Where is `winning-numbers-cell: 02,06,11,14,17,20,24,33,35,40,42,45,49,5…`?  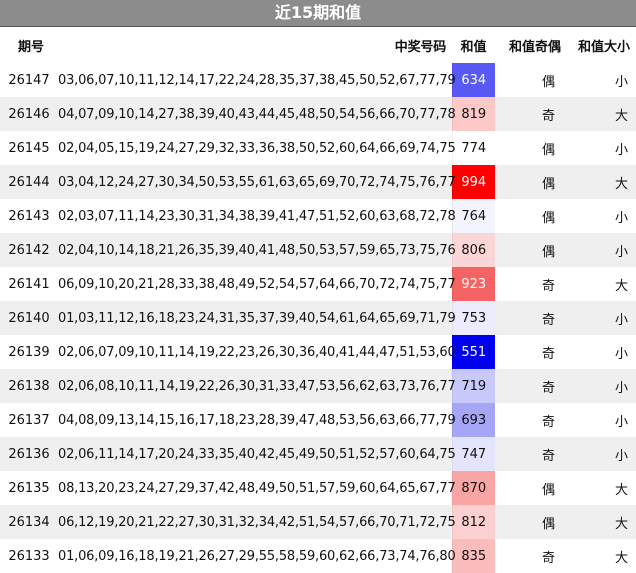 winning-numbers-cell: 02,06,11,14,17,20,24,33,35,40,42,45,49,5… is located at coordinates (257, 454).